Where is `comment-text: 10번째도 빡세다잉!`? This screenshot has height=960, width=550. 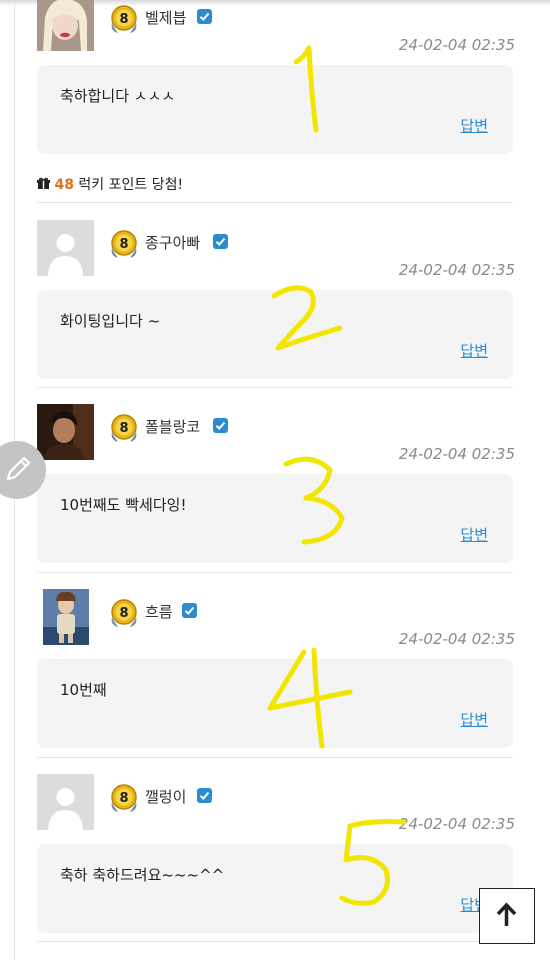
comment-text: 10번째도 빡세다잉! is located at coordinates (123, 505).